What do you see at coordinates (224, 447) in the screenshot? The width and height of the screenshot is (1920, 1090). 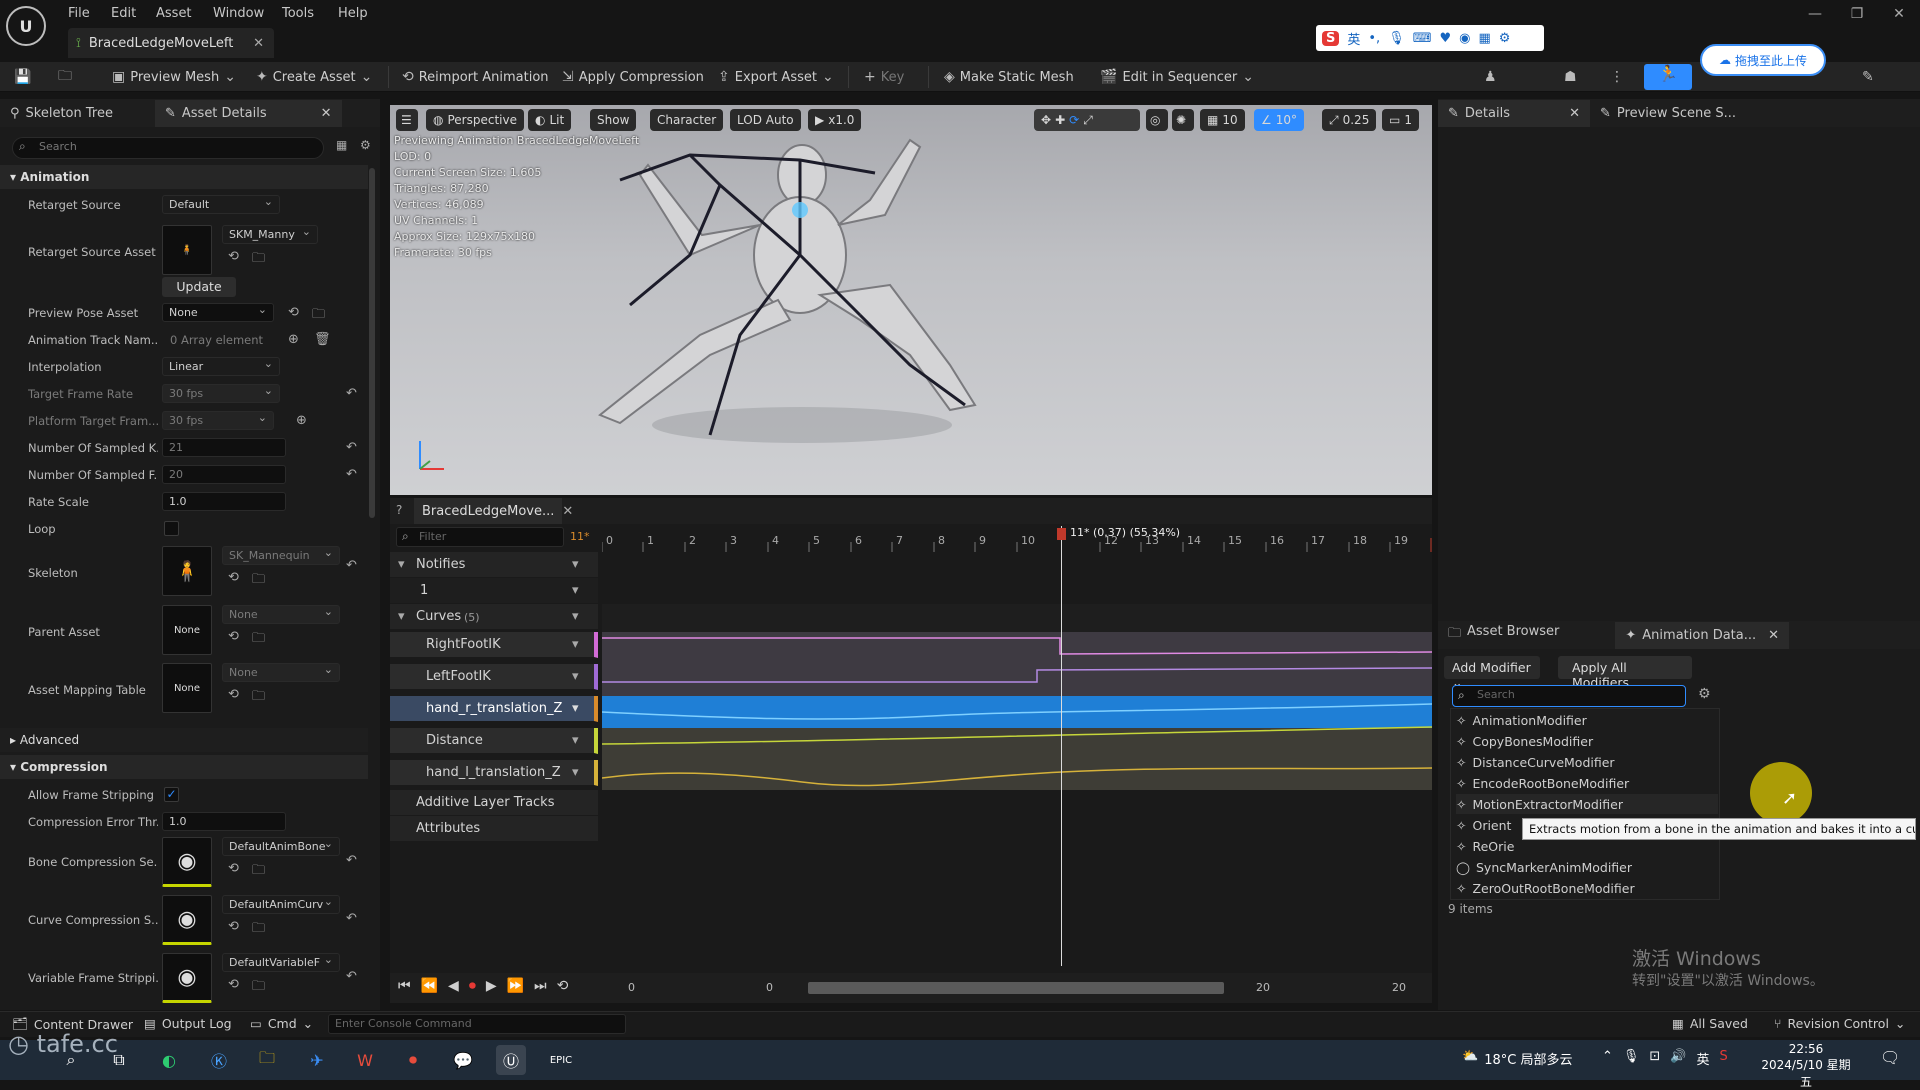 I see `num-sampled-keys-field: 21` at bounding box center [224, 447].